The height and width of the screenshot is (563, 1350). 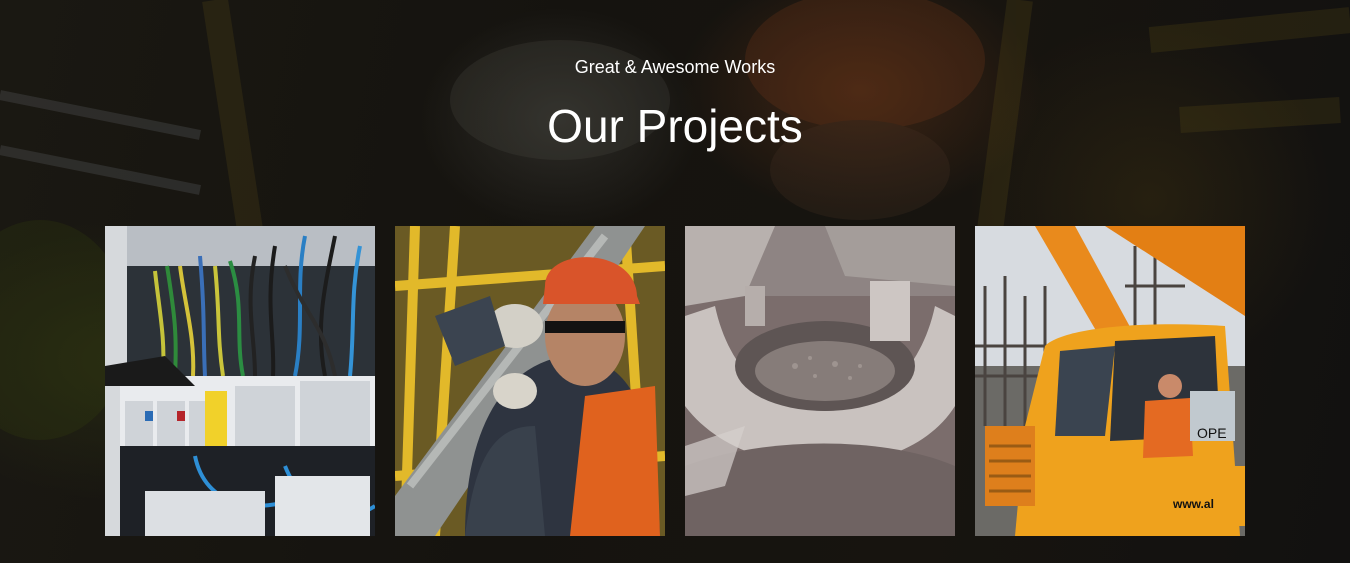 I want to click on crane-side-label: www.al, so click(x=1193, y=504).